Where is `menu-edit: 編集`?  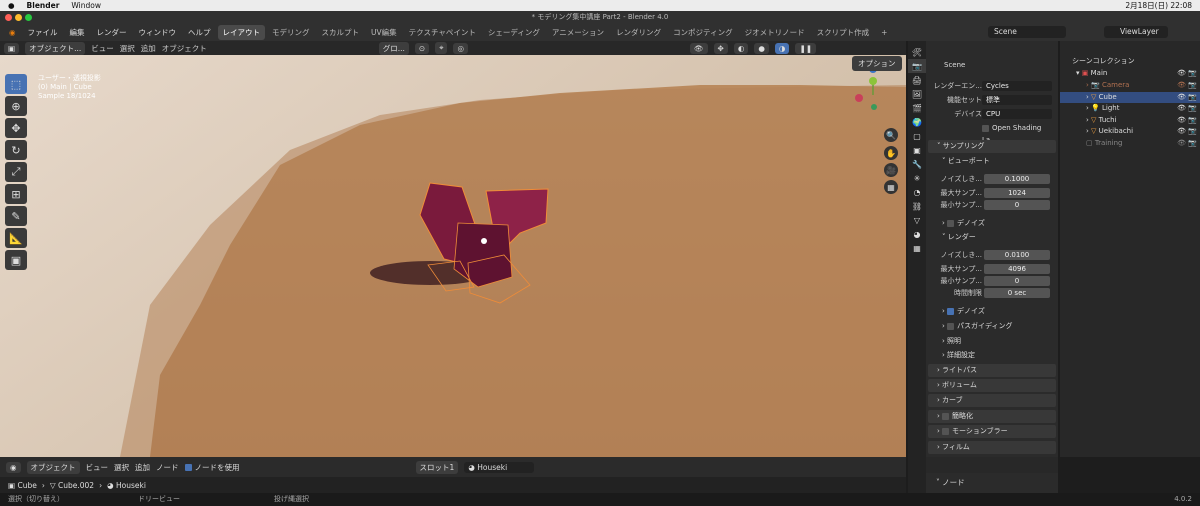 menu-edit: 編集 is located at coordinates (77, 32).